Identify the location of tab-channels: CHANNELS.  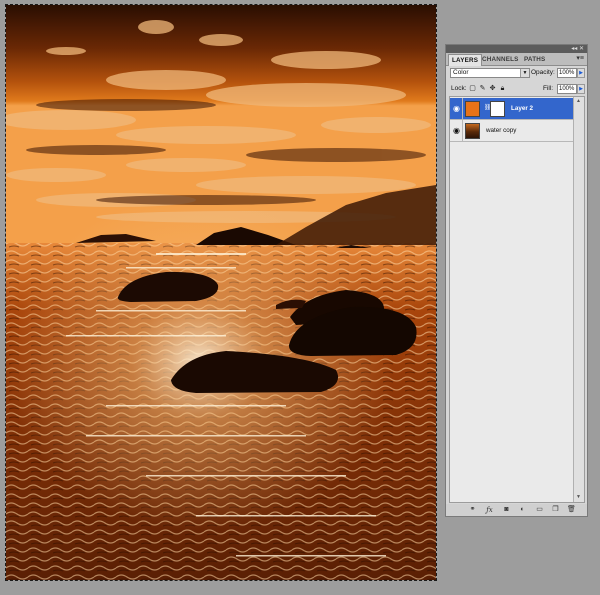
(500, 59).